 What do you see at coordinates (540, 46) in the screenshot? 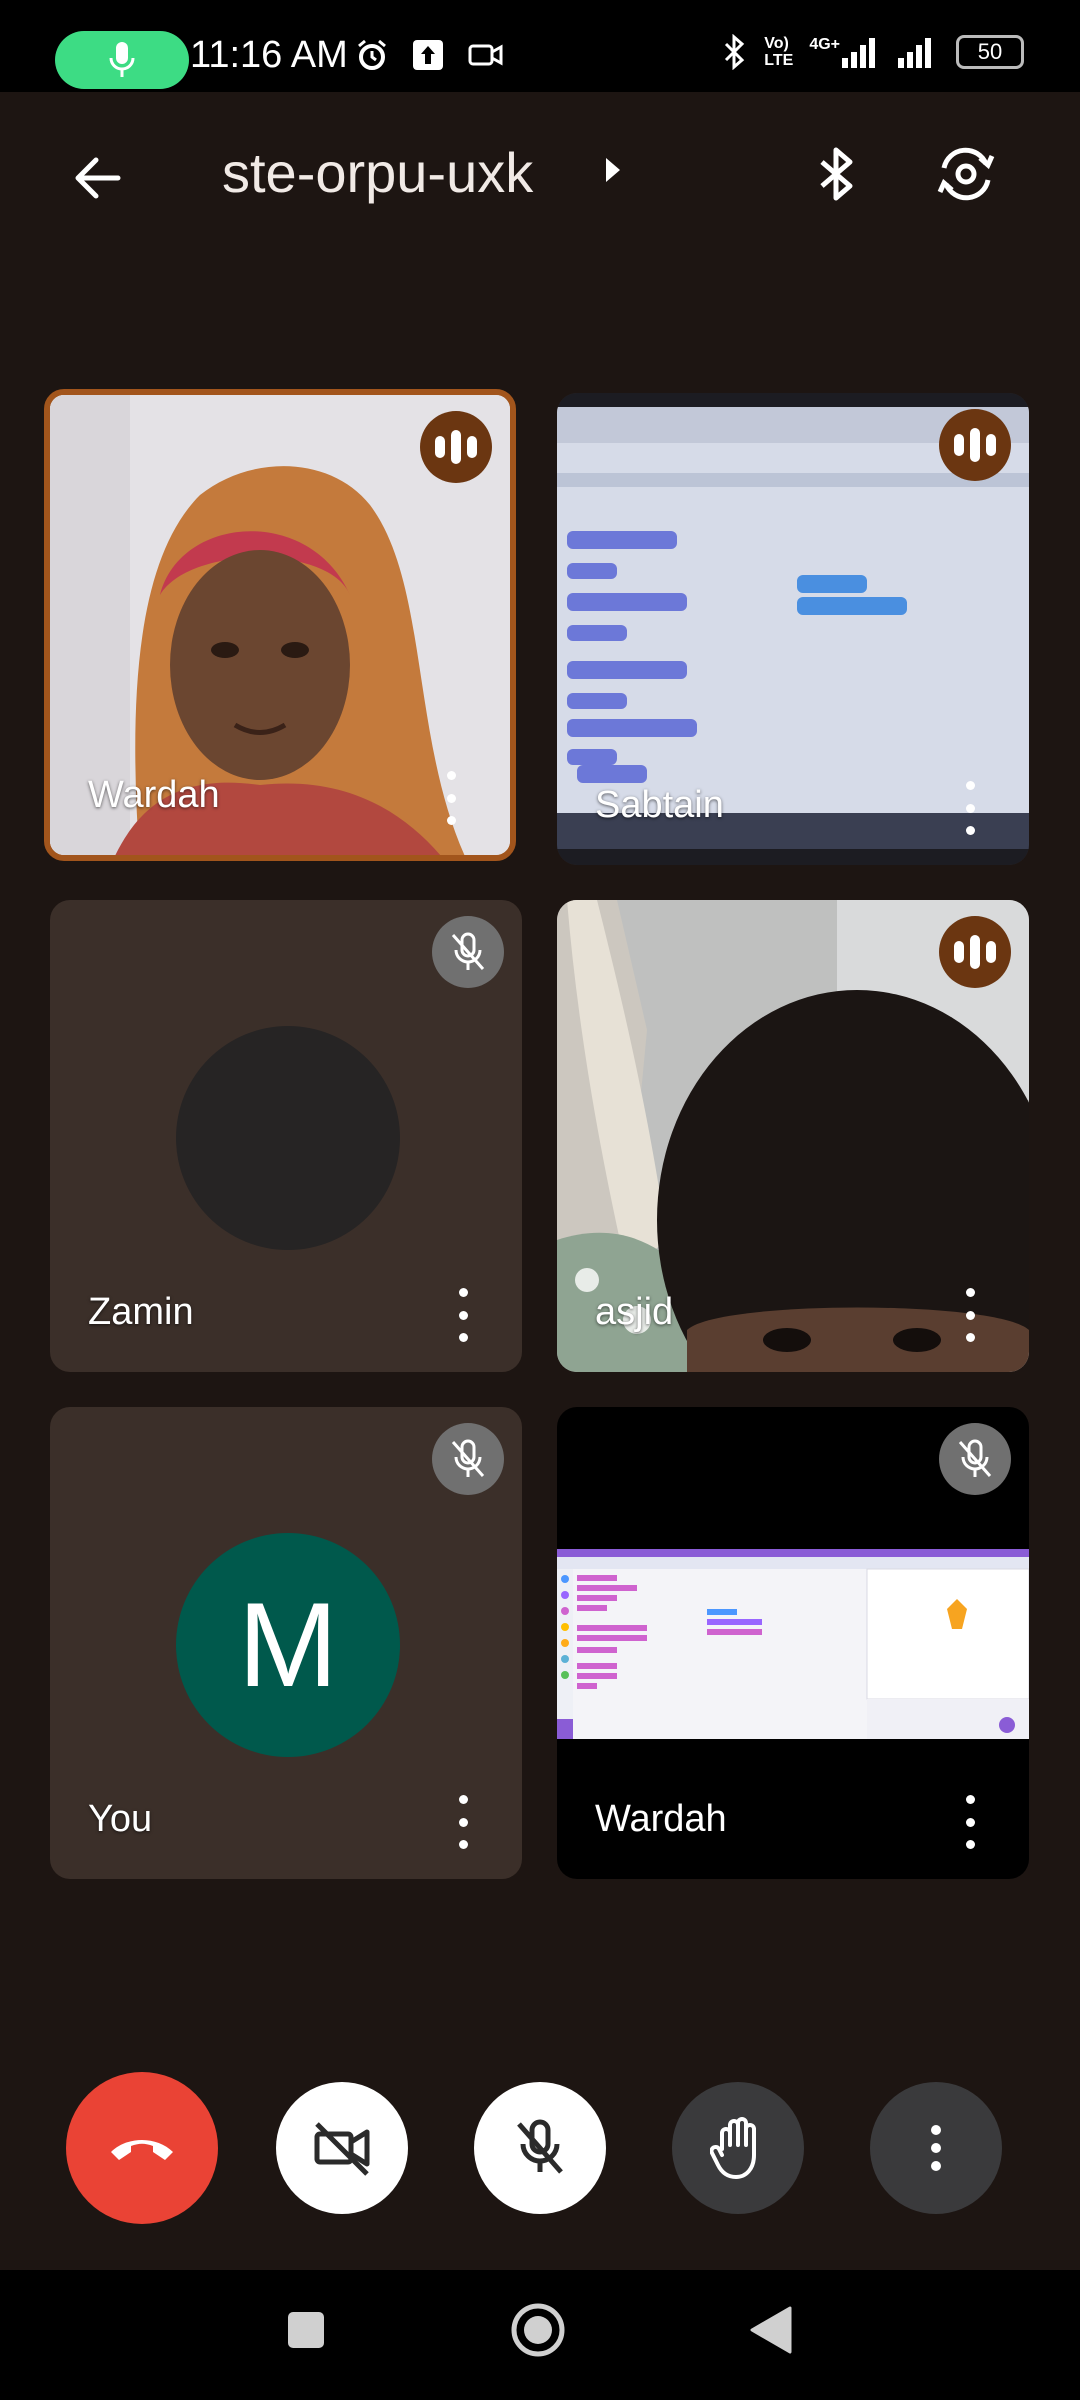
I see `status-bar: 11:16 AM Vo) LTE 4G+ 50` at bounding box center [540, 46].